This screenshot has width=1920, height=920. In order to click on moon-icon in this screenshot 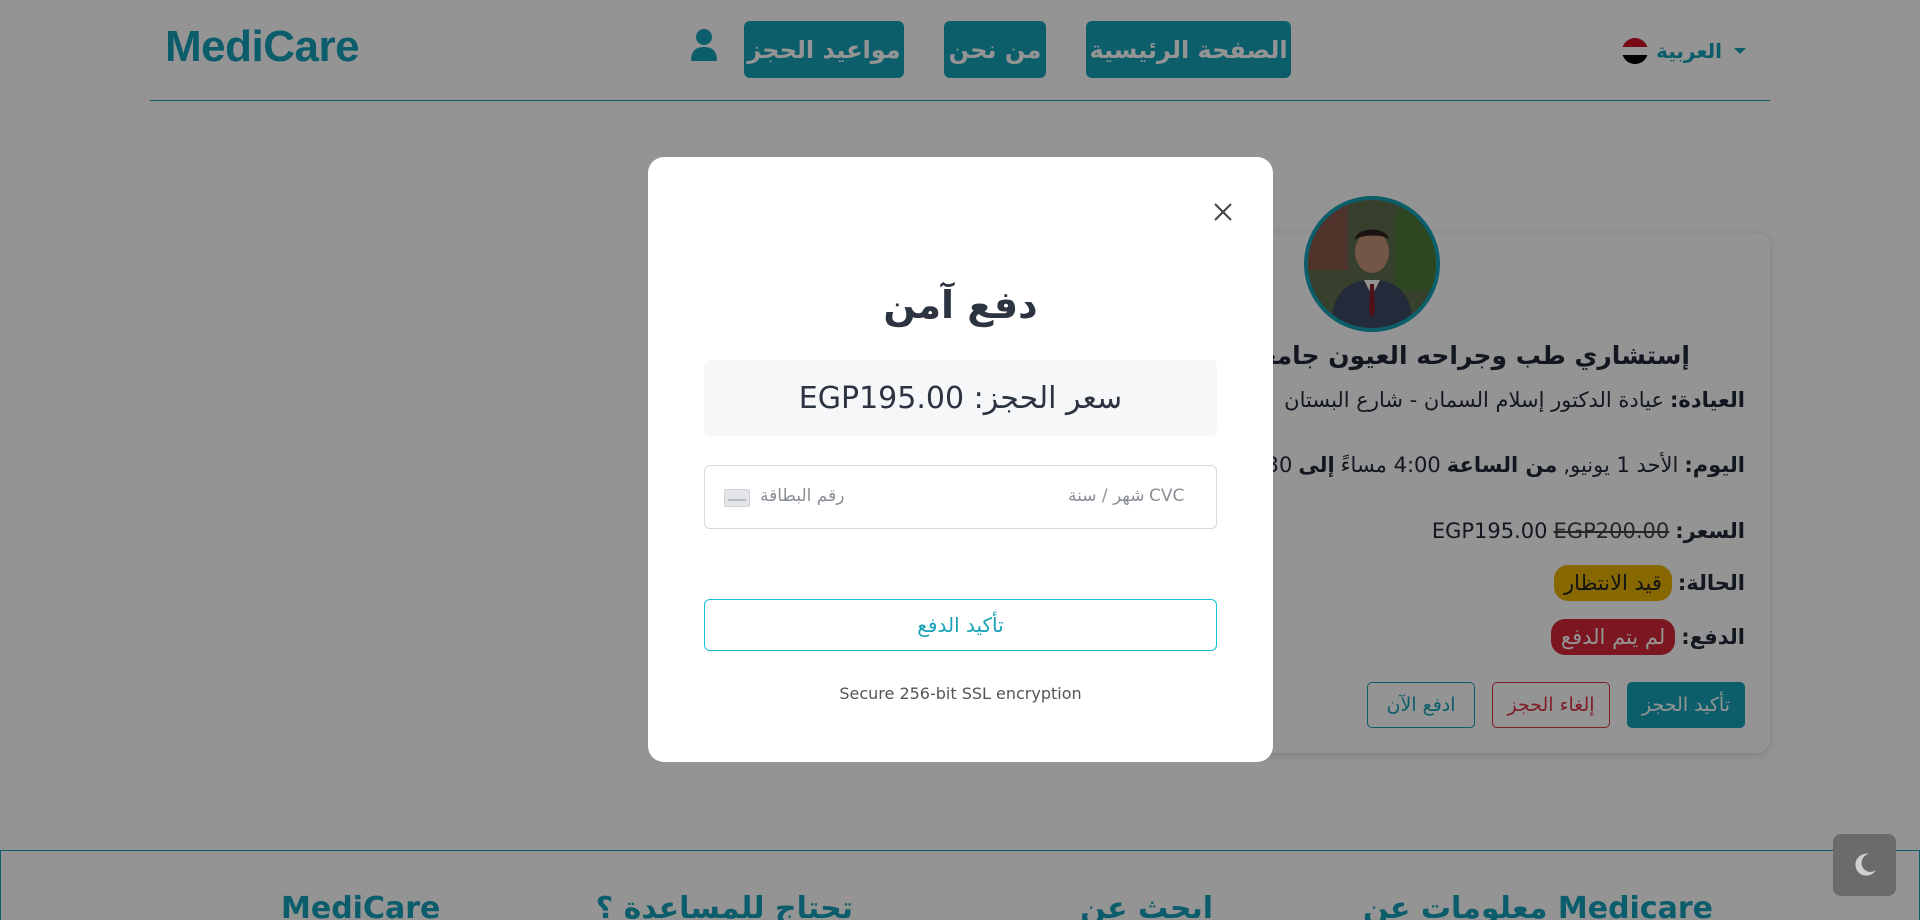, I will do `click(1865, 864)`.